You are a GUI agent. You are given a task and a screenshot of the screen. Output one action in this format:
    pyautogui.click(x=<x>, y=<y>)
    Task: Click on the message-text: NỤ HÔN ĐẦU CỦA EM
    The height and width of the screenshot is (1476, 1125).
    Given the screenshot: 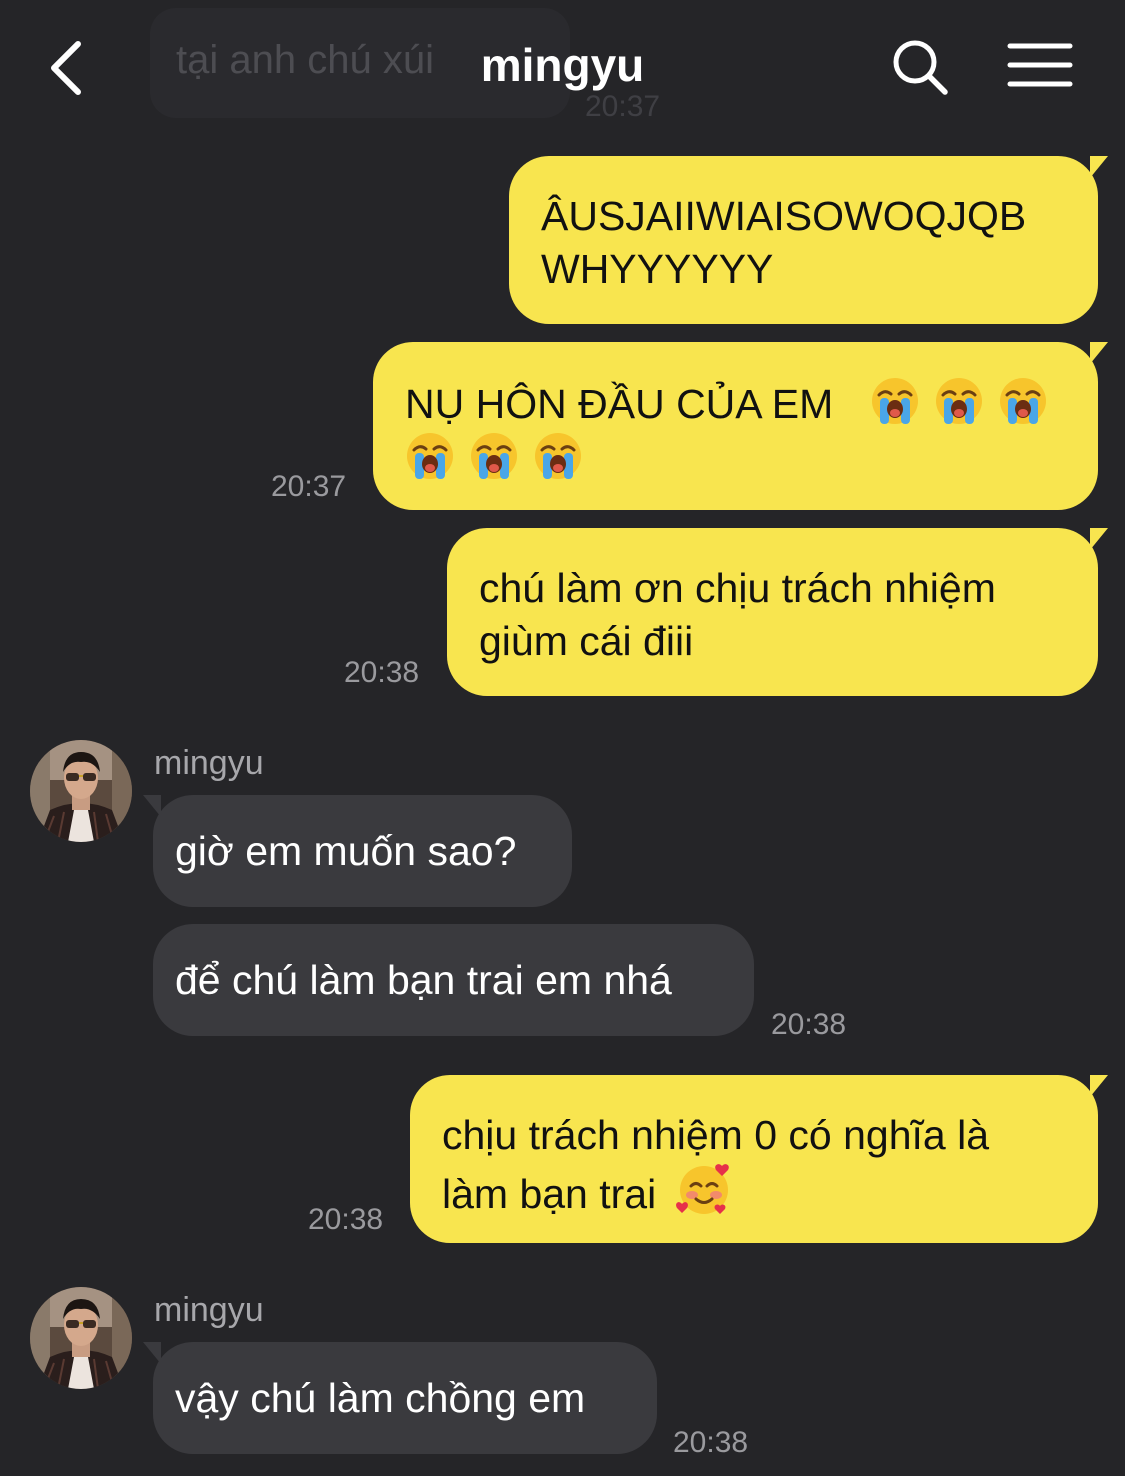 What is the action you would take?
    pyautogui.click(x=619, y=404)
    